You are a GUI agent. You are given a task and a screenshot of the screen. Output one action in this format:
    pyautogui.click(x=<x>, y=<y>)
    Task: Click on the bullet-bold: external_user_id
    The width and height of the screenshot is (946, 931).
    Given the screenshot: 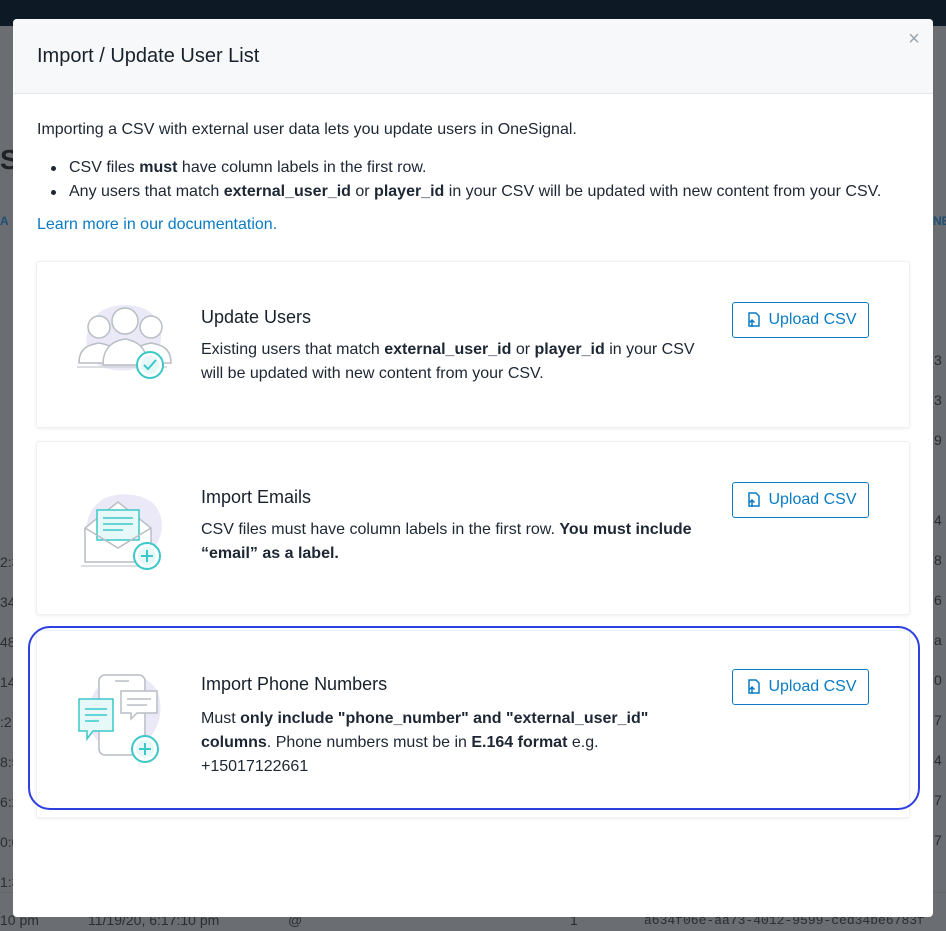 What is the action you would take?
    pyautogui.click(x=287, y=191)
    